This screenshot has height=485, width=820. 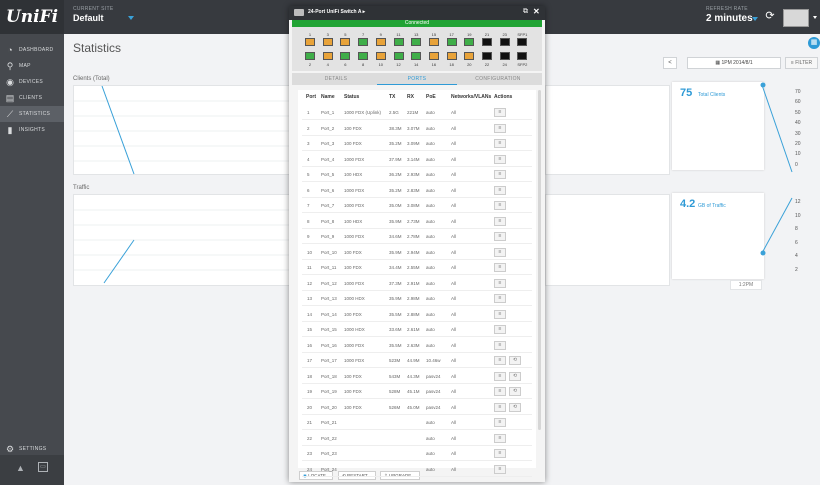 I want to click on cell-tx: 35.9M, so click(x=395, y=221).